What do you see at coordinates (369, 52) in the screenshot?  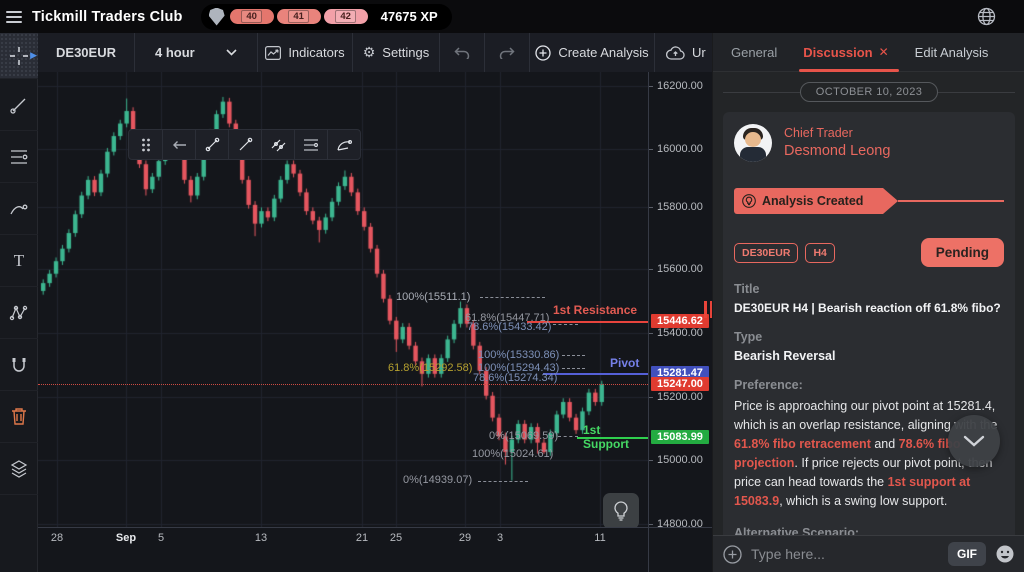 I see `gear-icon: ⚙` at bounding box center [369, 52].